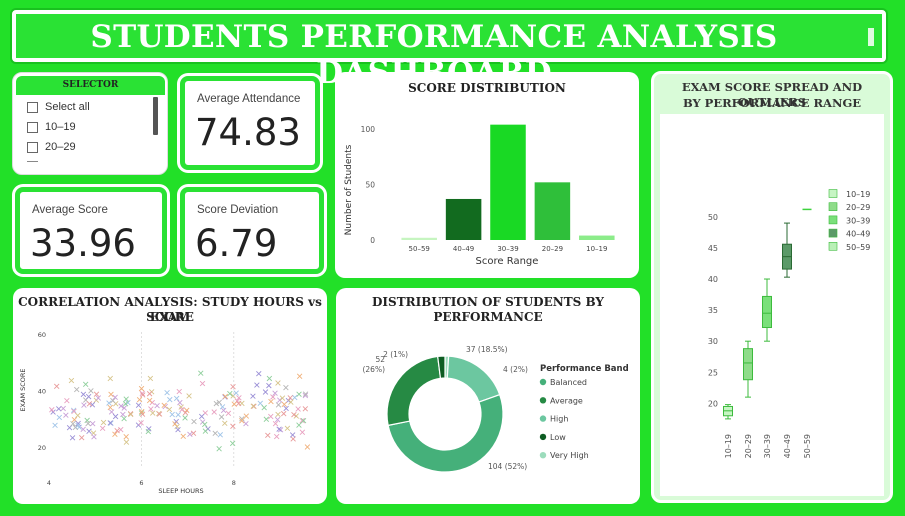  What do you see at coordinates (713, 403) in the screenshot?
I see `box-y-tick-label: 20` at bounding box center [713, 403].